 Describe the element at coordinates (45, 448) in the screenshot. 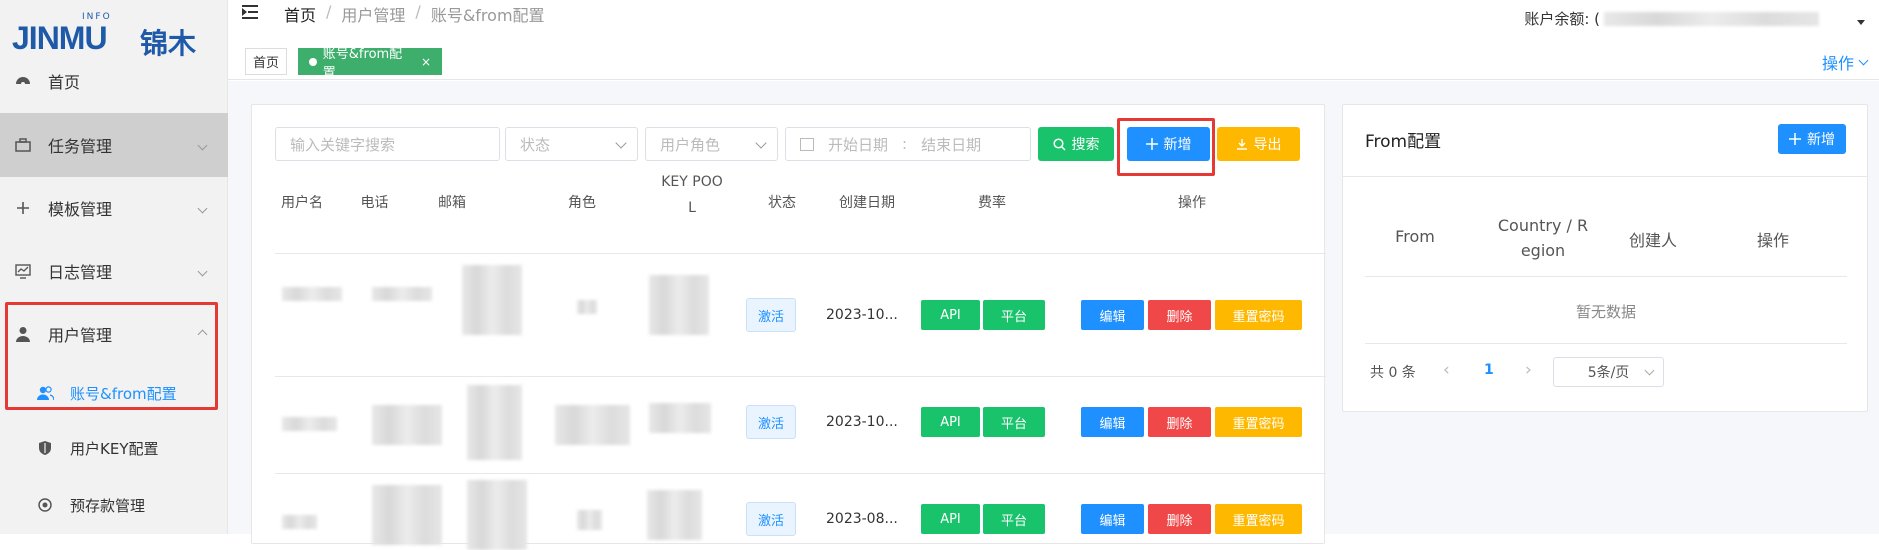

I see `shield-icon` at that location.